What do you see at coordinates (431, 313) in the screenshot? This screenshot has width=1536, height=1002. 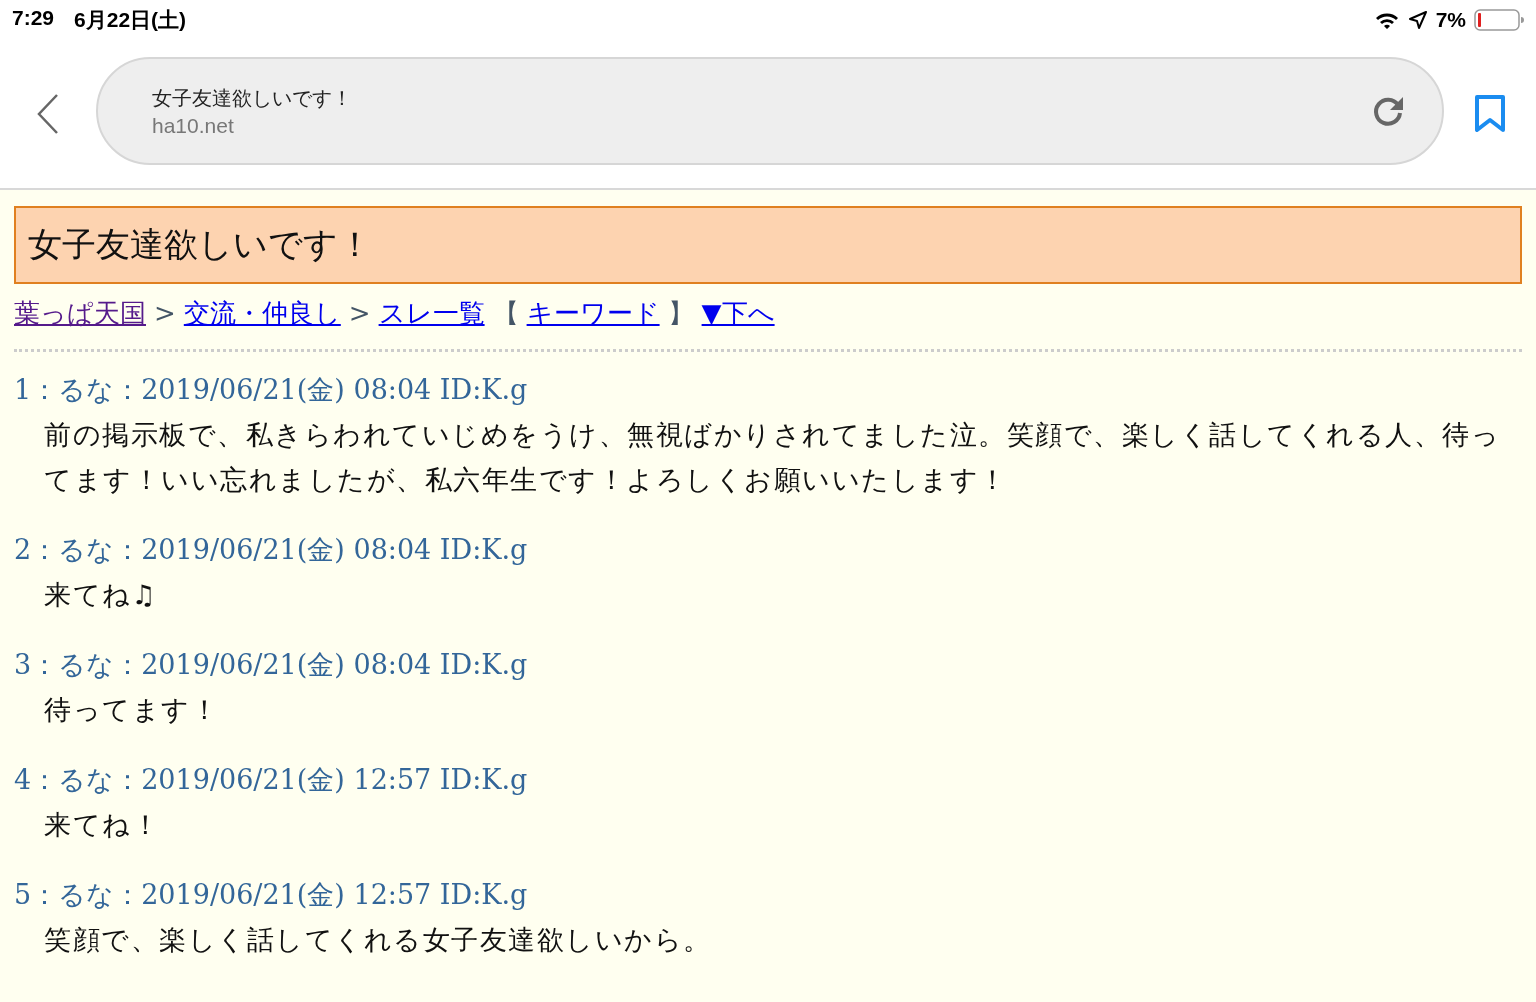 I see `breadcrumb-link: スレ一覧` at bounding box center [431, 313].